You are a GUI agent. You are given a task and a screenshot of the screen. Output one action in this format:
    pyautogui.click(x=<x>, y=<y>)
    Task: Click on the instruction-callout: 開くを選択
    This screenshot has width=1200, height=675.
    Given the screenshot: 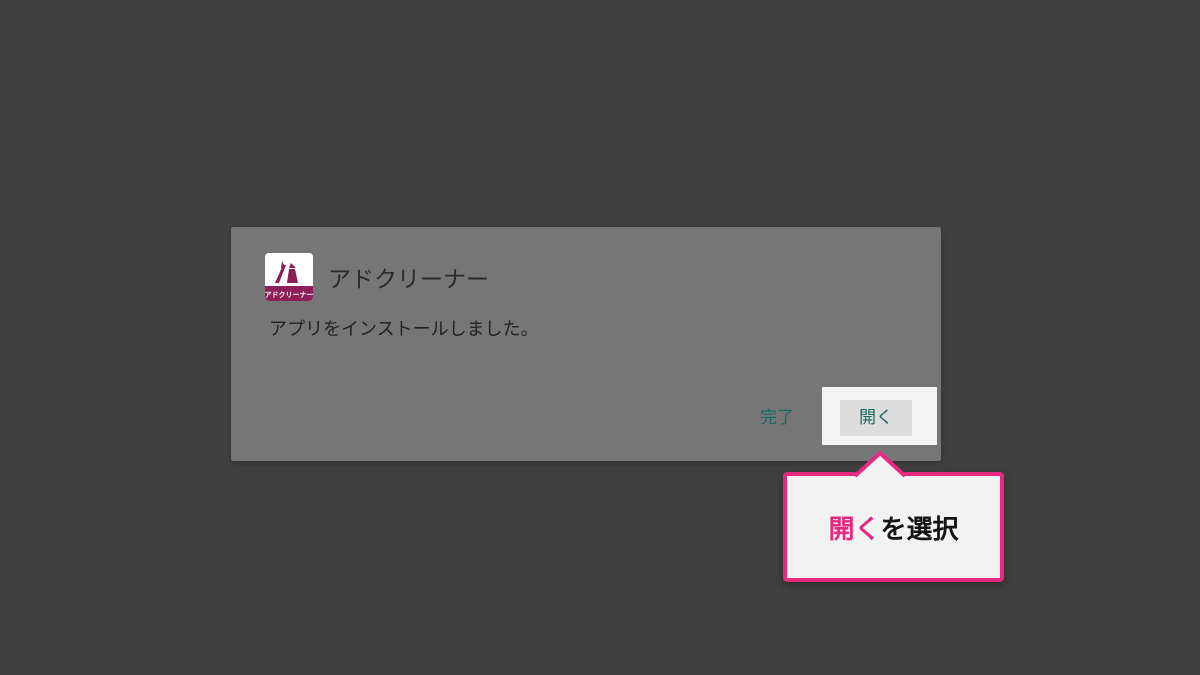 What is the action you would take?
    pyautogui.click(x=893, y=527)
    